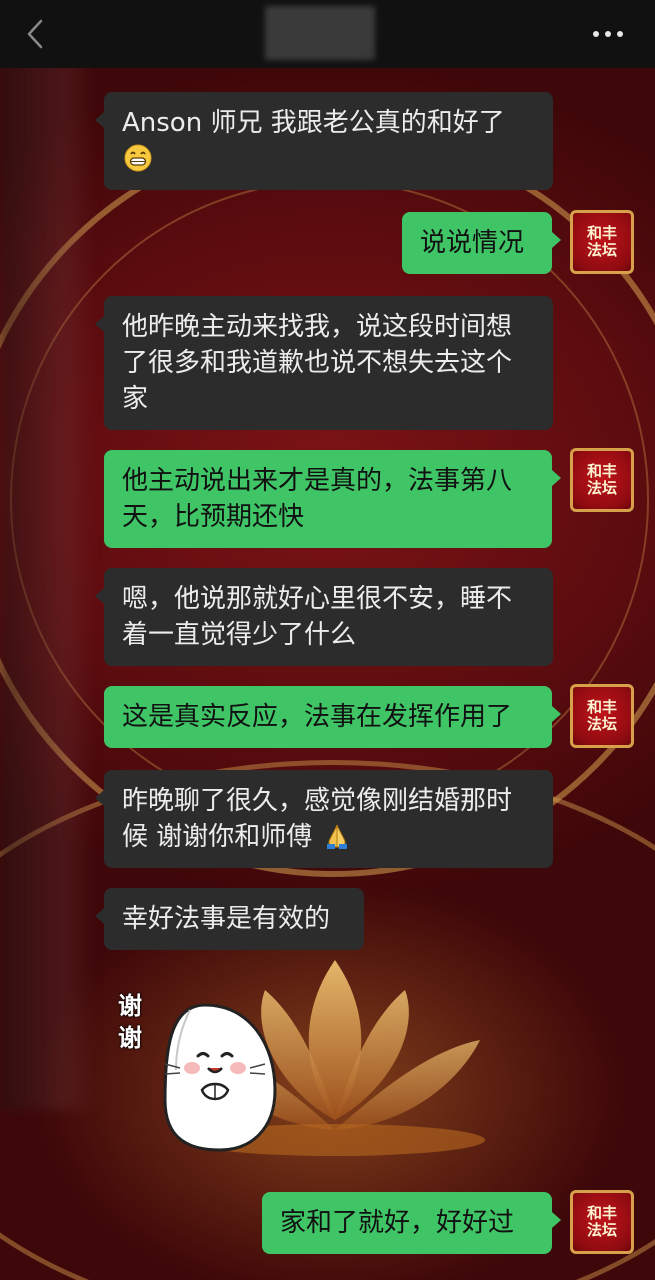  I want to click on message-bubble-outgoing: 他主动说出来才是真的，法事第八天，比预期还快, so click(332, 499).